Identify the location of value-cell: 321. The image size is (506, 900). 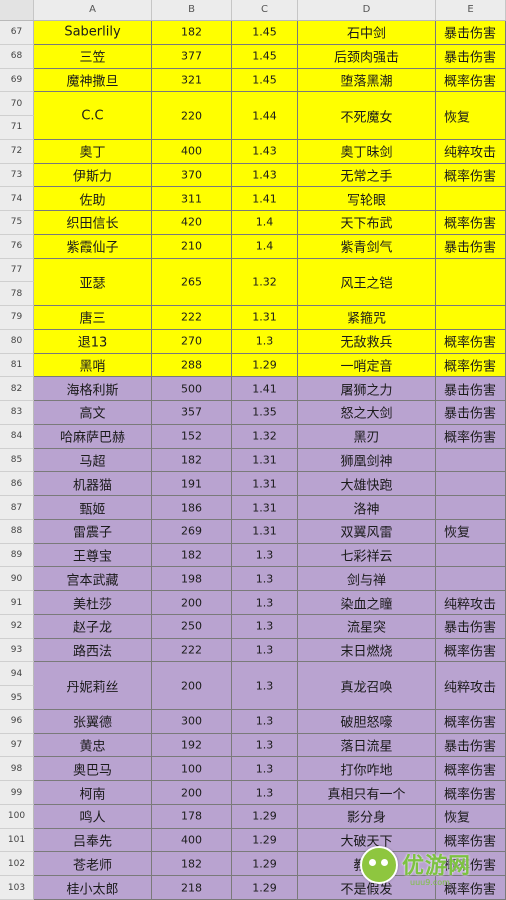
(192, 80).